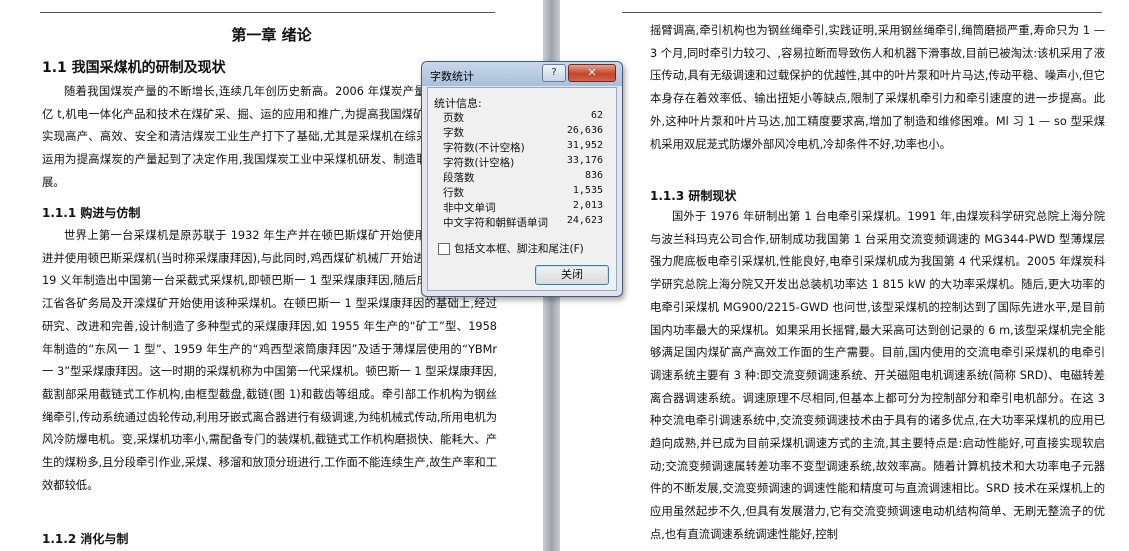 This screenshot has width=1129, height=551. What do you see at coordinates (584, 145) in the screenshot?
I see `stat-value: 31,952` at bounding box center [584, 145].